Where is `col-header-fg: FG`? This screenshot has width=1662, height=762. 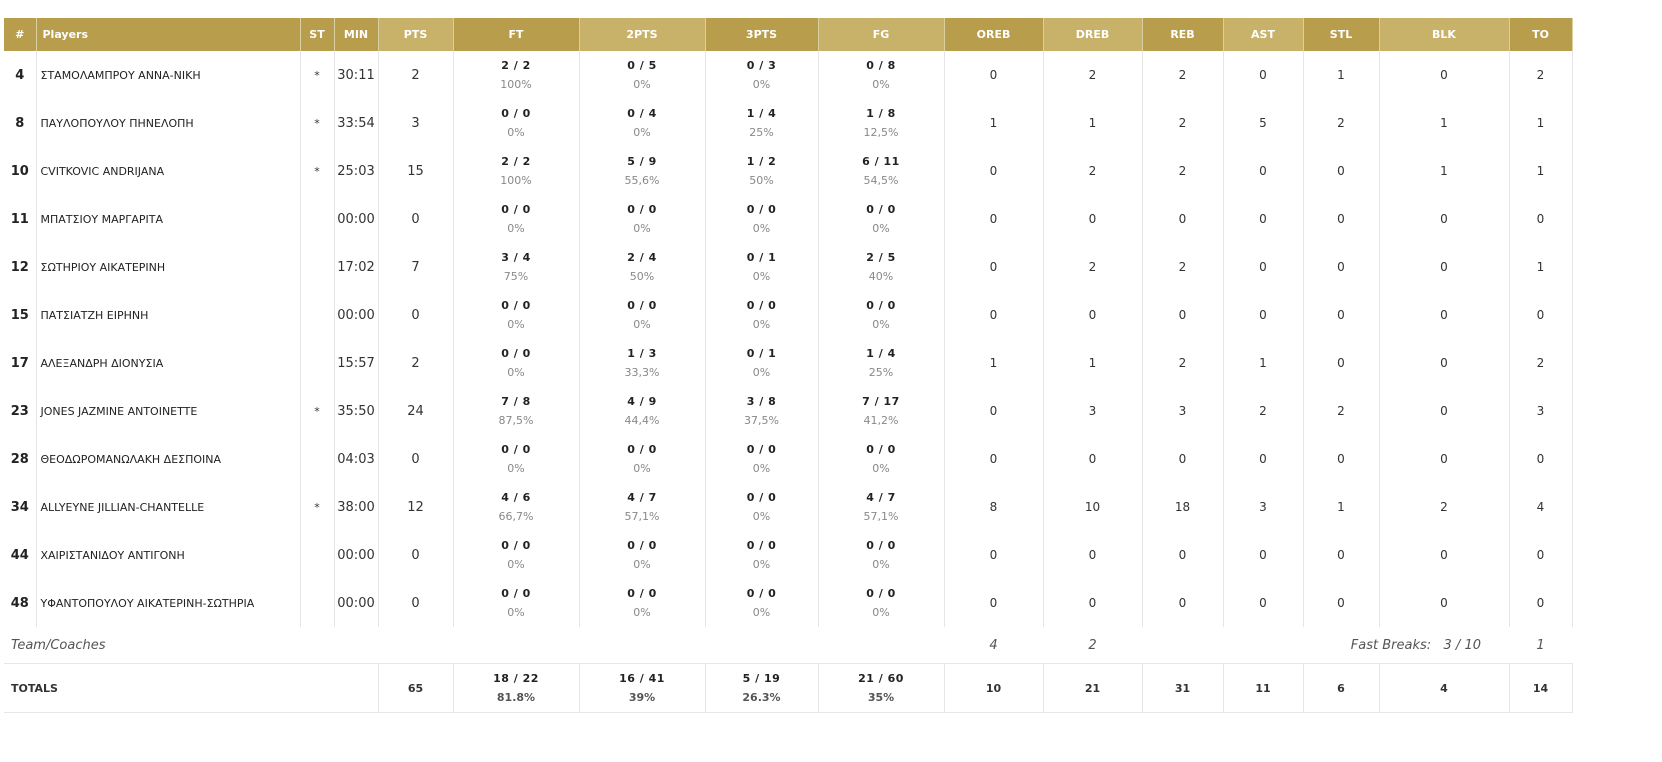 col-header-fg: FG is located at coordinates (881, 34).